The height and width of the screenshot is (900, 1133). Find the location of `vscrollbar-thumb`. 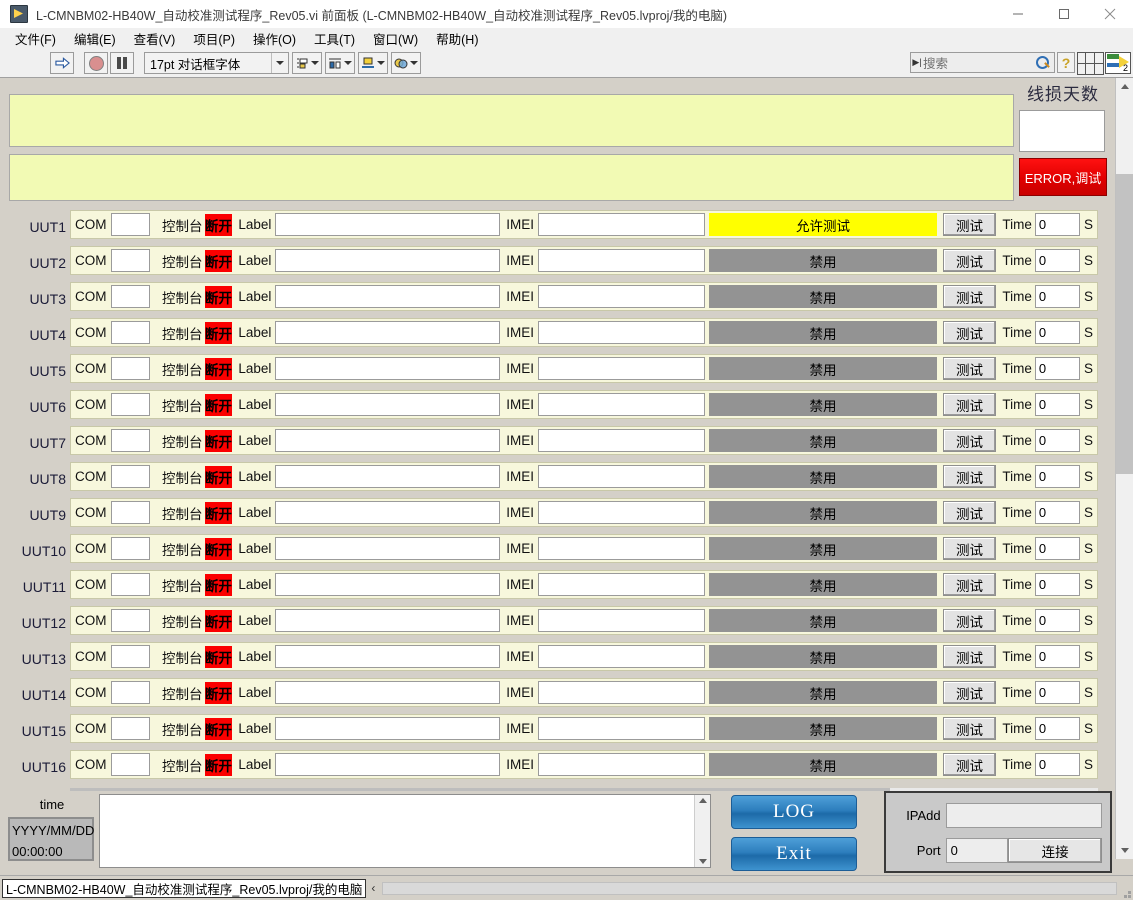

vscrollbar-thumb is located at coordinates (1124, 324).